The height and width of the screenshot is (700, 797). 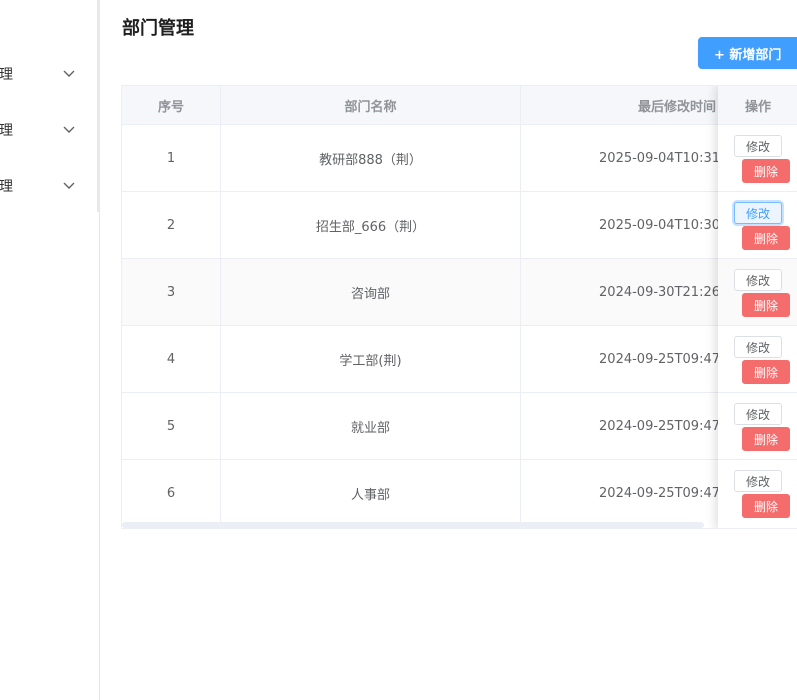 What do you see at coordinates (171, 493) in the screenshot?
I see `cell-index: 6` at bounding box center [171, 493].